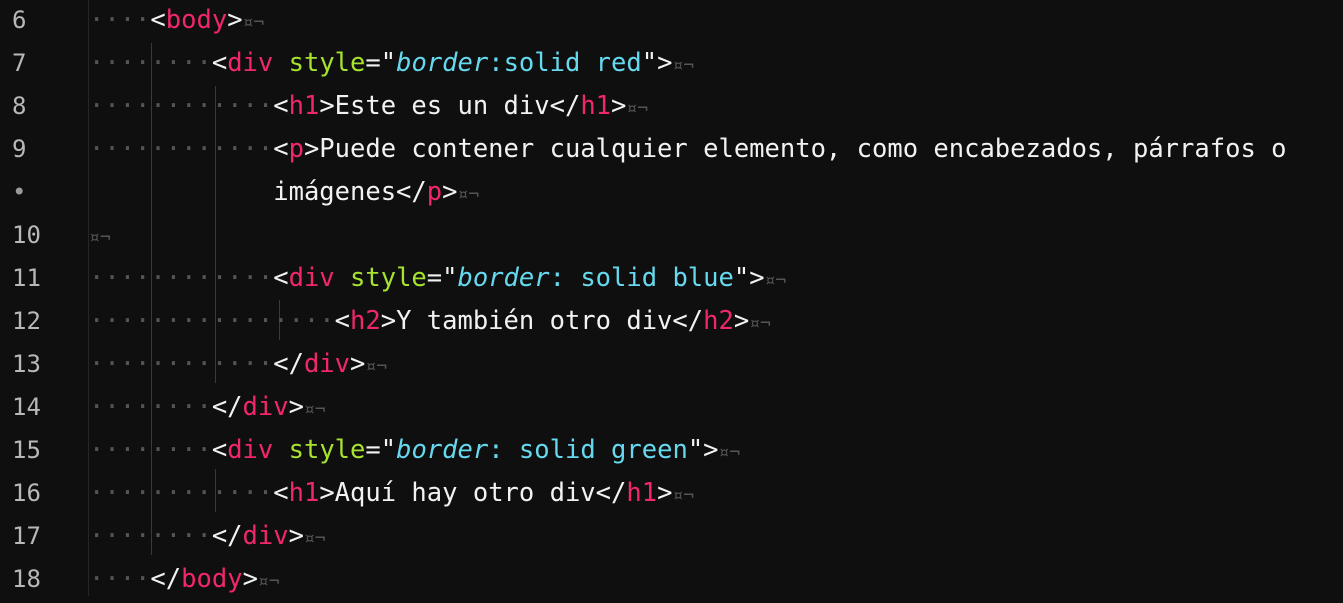 Image resolution: width=1343 pixels, height=603 pixels. Describe the element at coordinates (296, 149) in the screenshot. I see `code-token: p` at that location.